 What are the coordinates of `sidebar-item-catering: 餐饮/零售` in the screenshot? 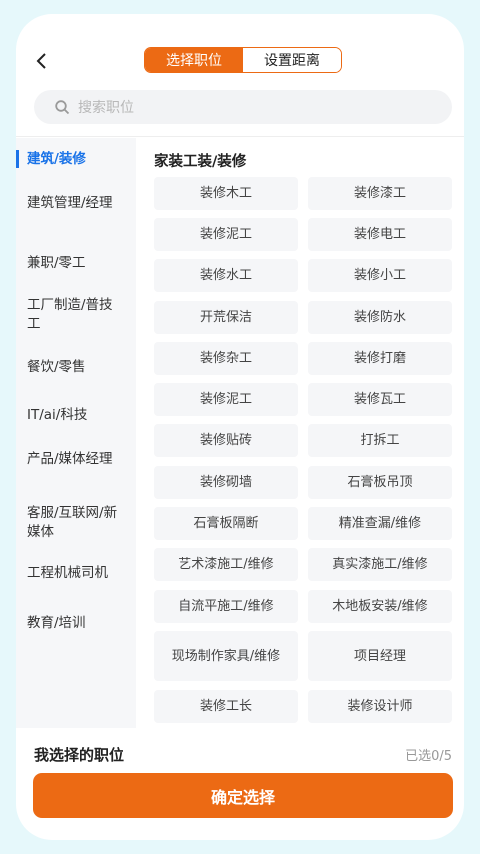 It's located at (76, 367).